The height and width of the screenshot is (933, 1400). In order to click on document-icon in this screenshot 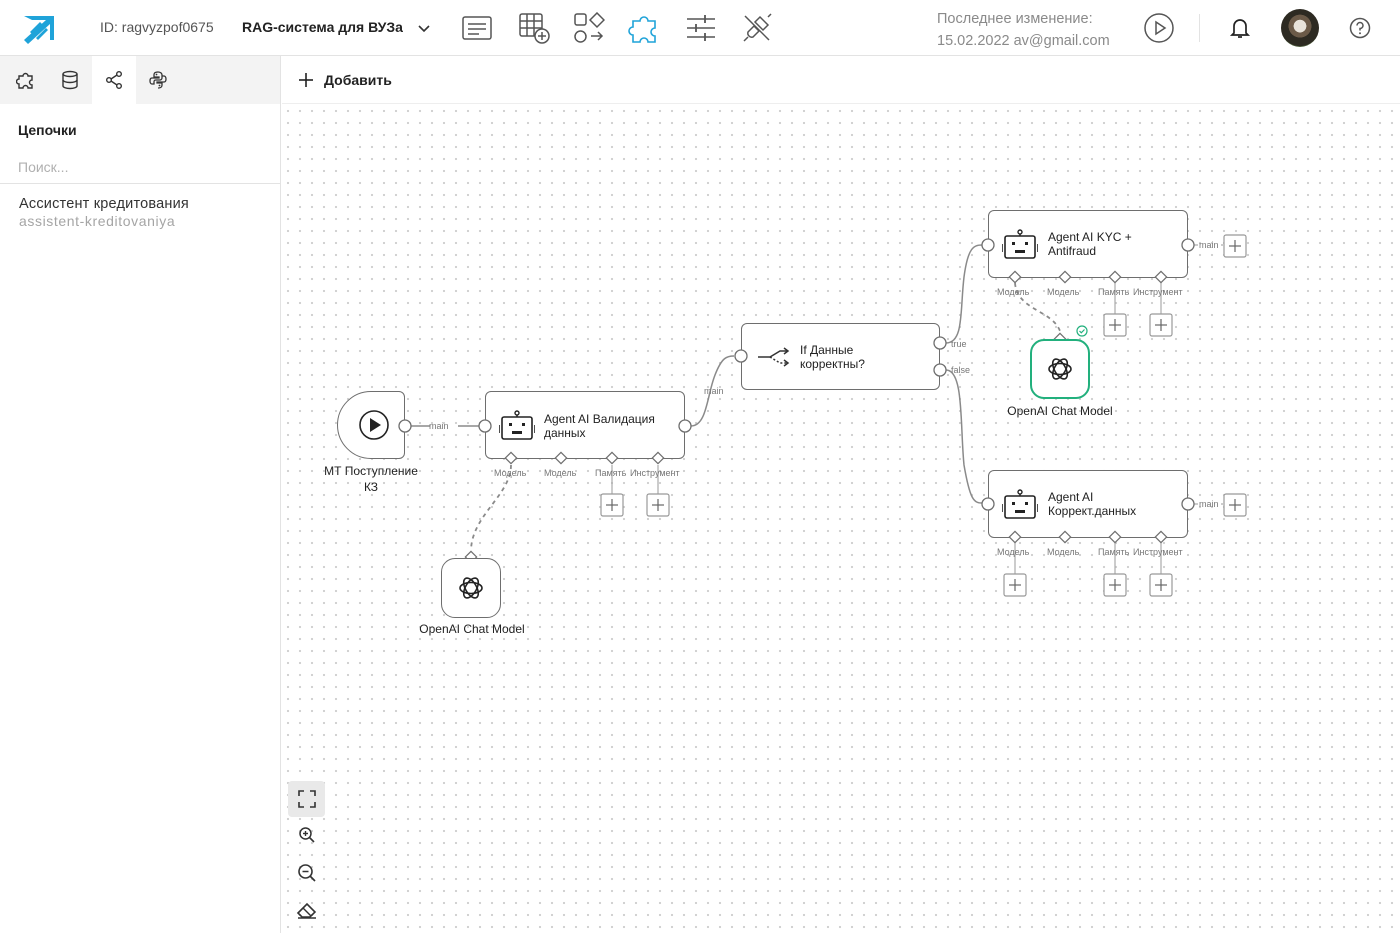, I will do `click(477, 28)`.